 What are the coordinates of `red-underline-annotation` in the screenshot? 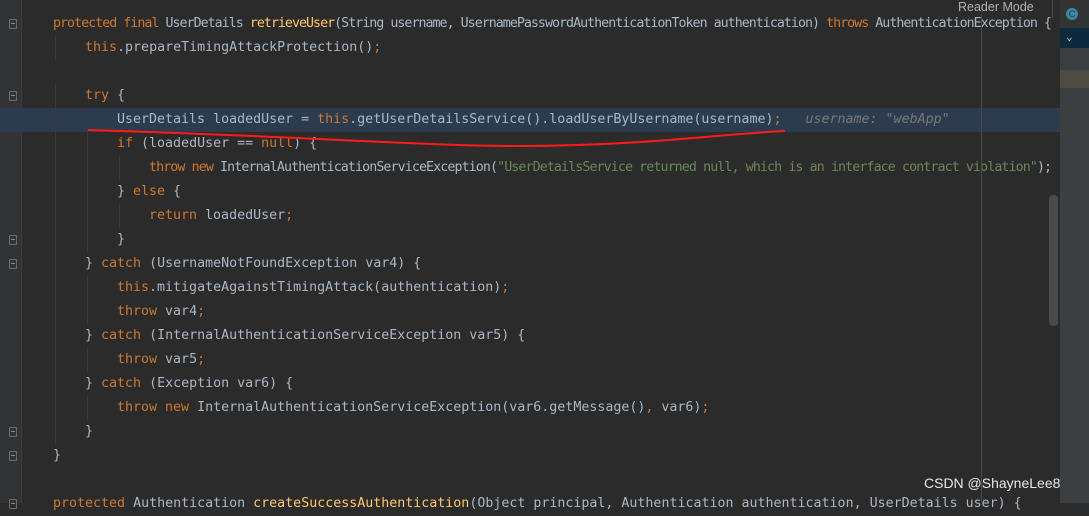 It's located at (436, 138).